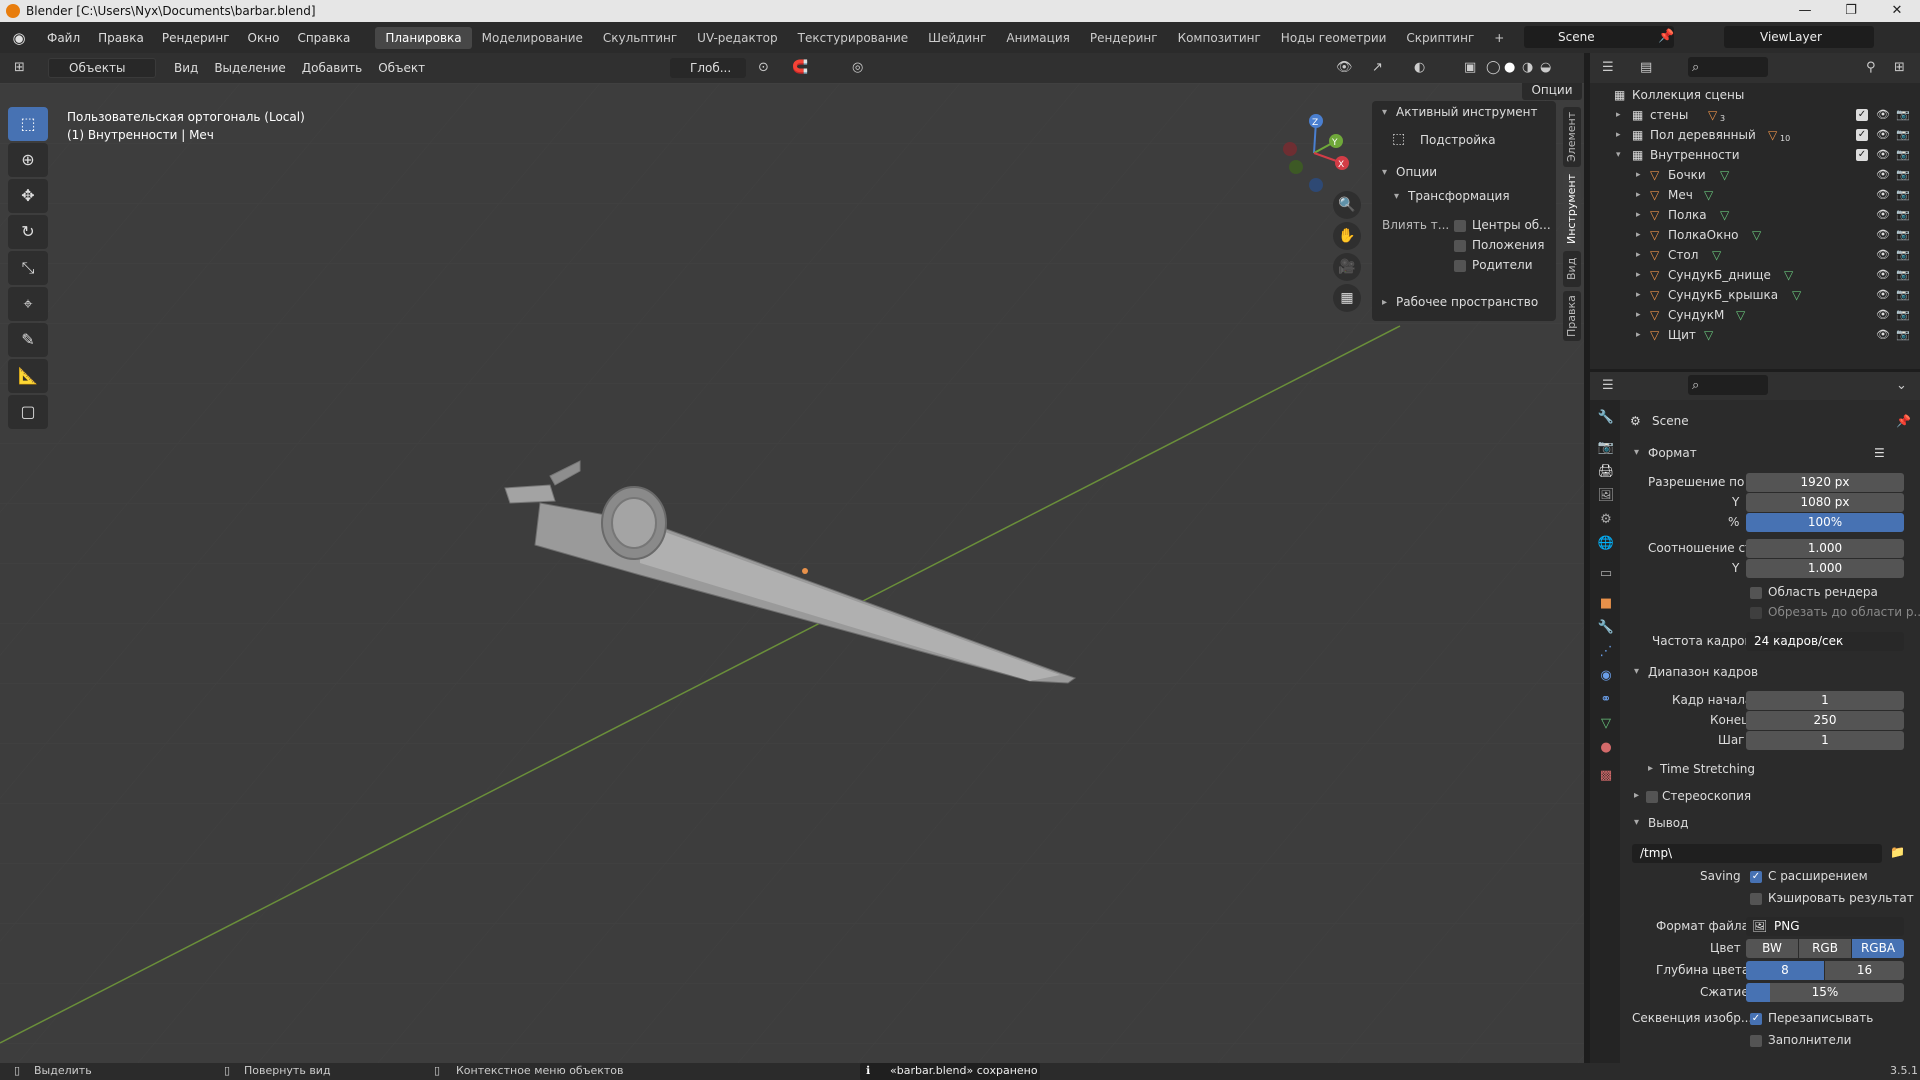  What do you see at coordinates (1899, 68) in the screenshot?
I see `new-collection-icon: ⊞` at bounding box center [1899, 68].